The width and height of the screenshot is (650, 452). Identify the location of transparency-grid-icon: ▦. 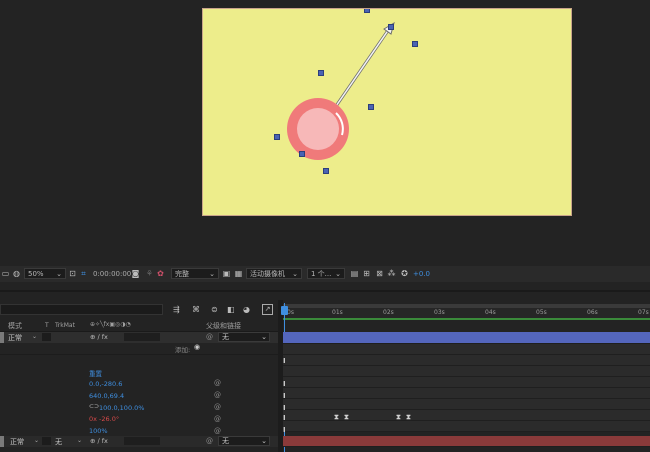
(238, 273).